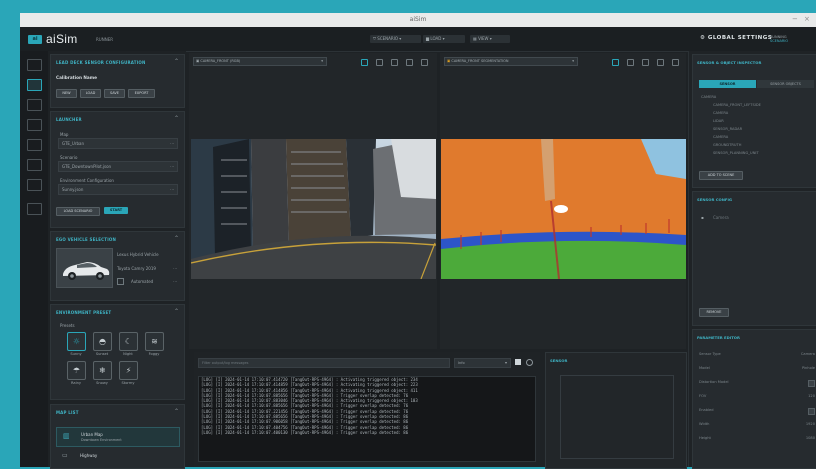  I want to click on settings-icon, so click(529, 362).